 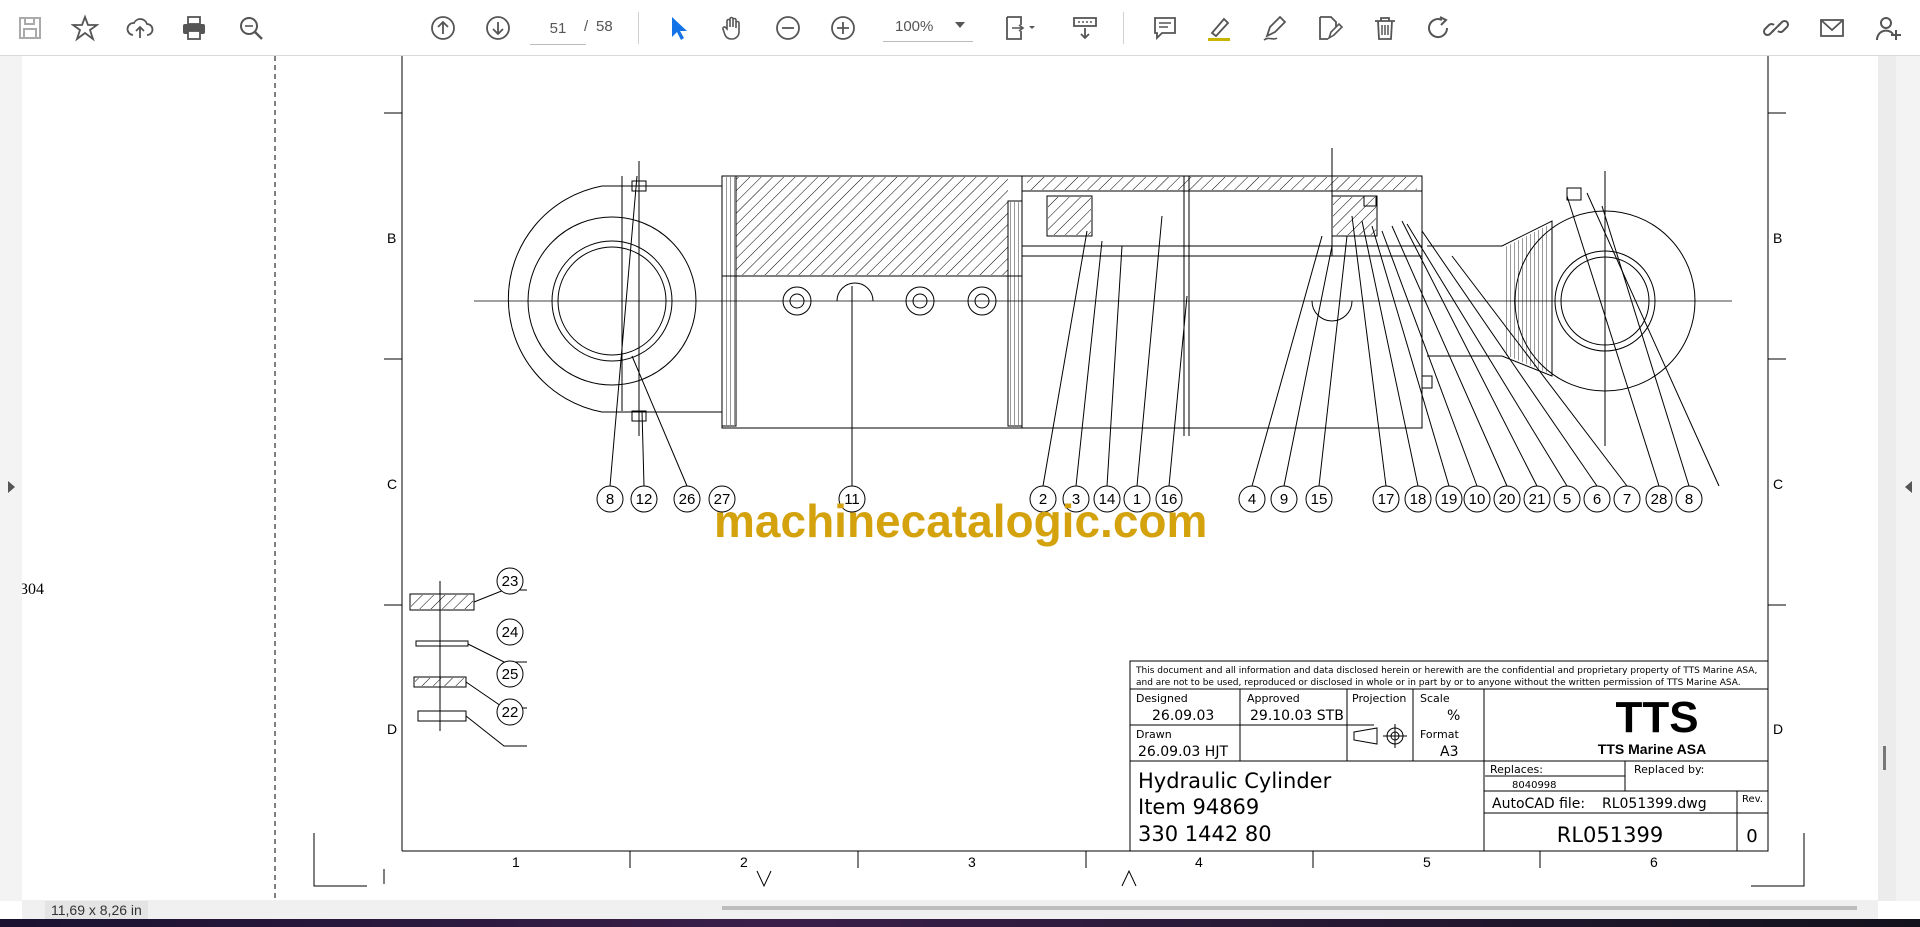 I want to click on drawn-value: 26.09.03 HJT, so click(x=1183, y=752).